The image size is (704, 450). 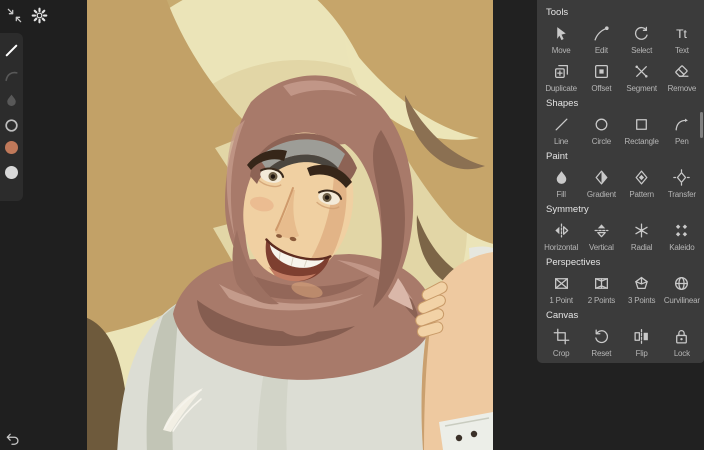 I want to click on reset-icon, so click(x=601, y=336).